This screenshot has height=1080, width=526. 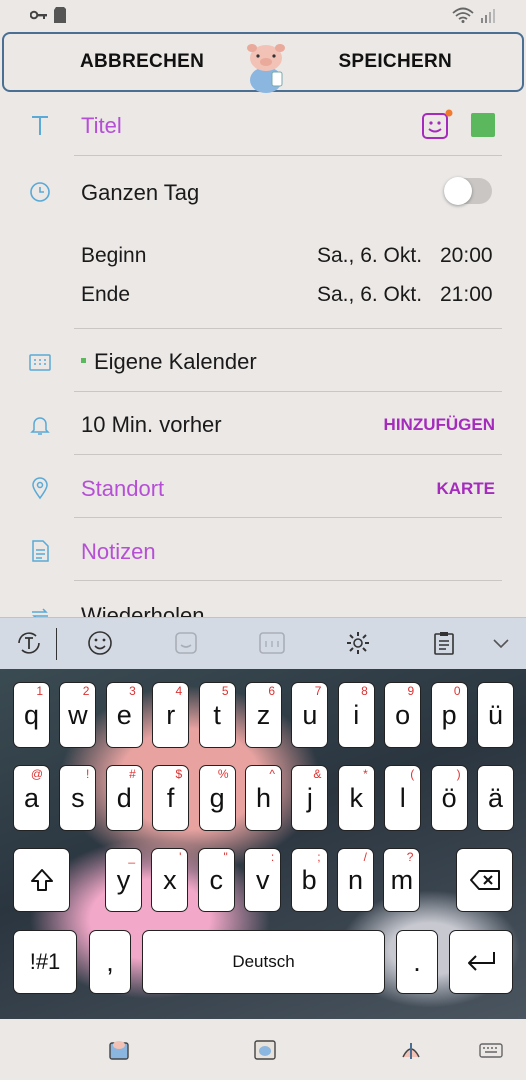 What do you see at coordinates (118, 552) in the screenshot?
I see `notes-input: Notizen` at bounding box center [118, 552].